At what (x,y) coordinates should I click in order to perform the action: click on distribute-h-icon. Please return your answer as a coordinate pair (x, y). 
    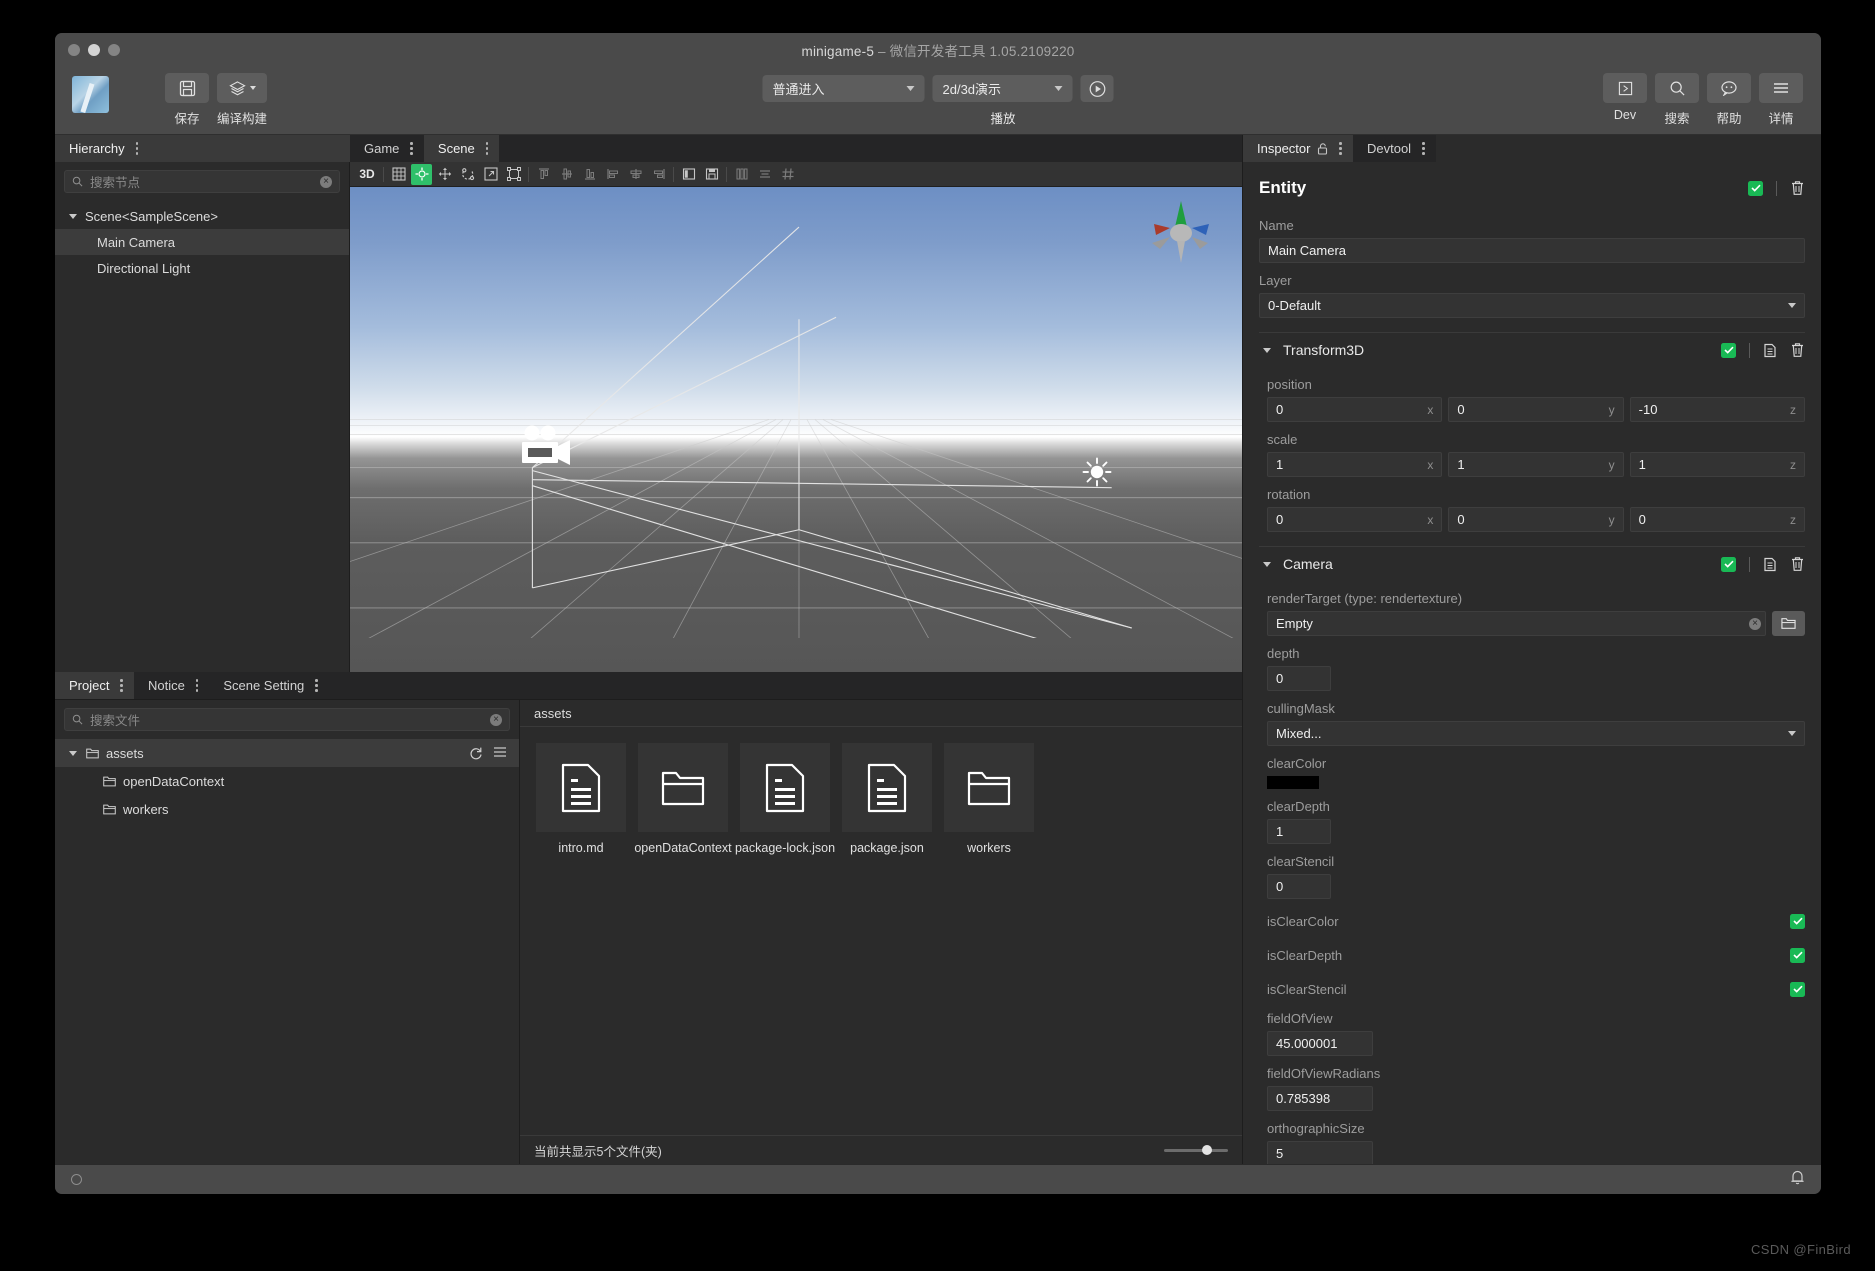
    Looking at the image, I should click on (688, 174).